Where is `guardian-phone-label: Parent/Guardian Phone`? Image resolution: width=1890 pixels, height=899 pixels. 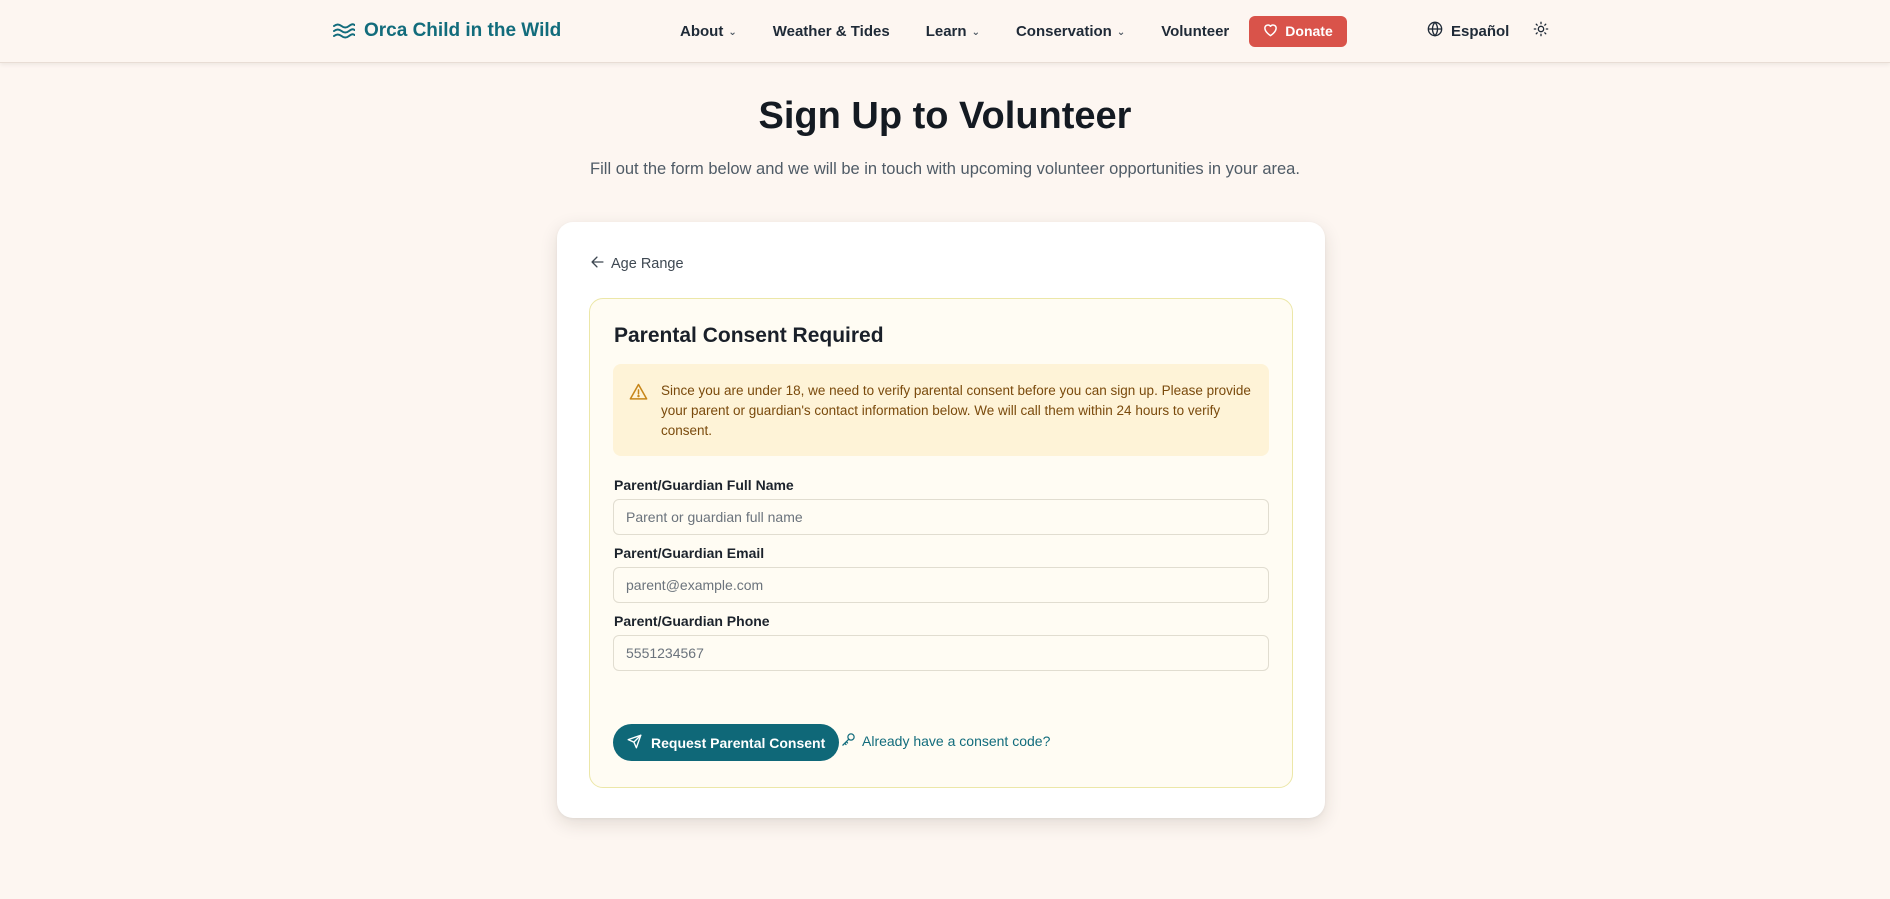
guardian-phone-label: Parent/Guardian Phone is located at coordinates (692, 621).